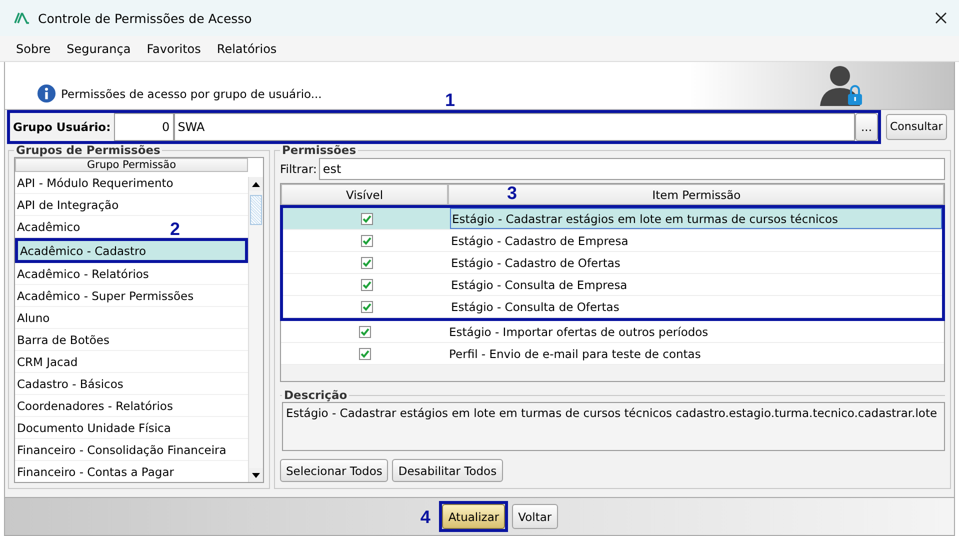  I want to click on list-item: Cadastro - Básicos, so click(131, 384).